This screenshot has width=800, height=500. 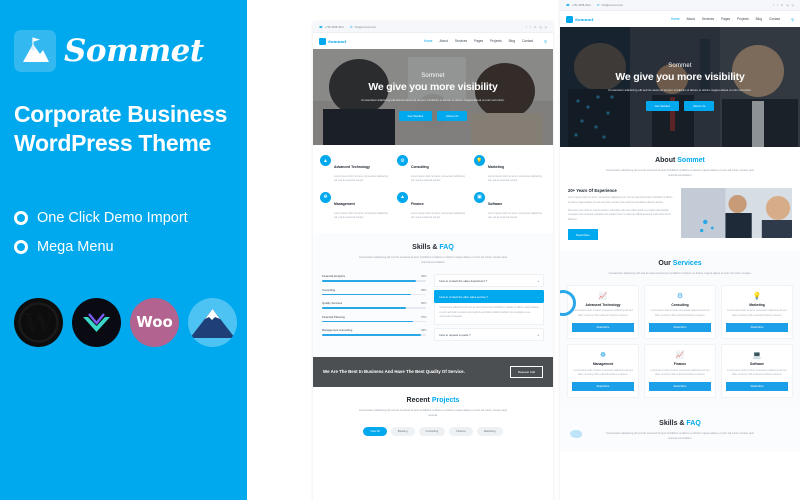 I want to click on section-title-main: Skills &, so click(x=672, y=424).